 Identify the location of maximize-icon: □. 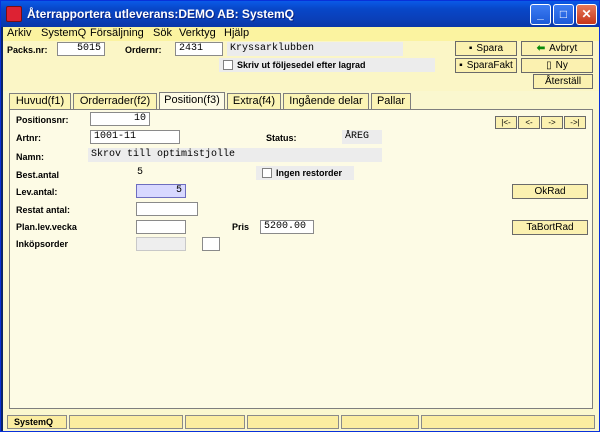
(563, 14).